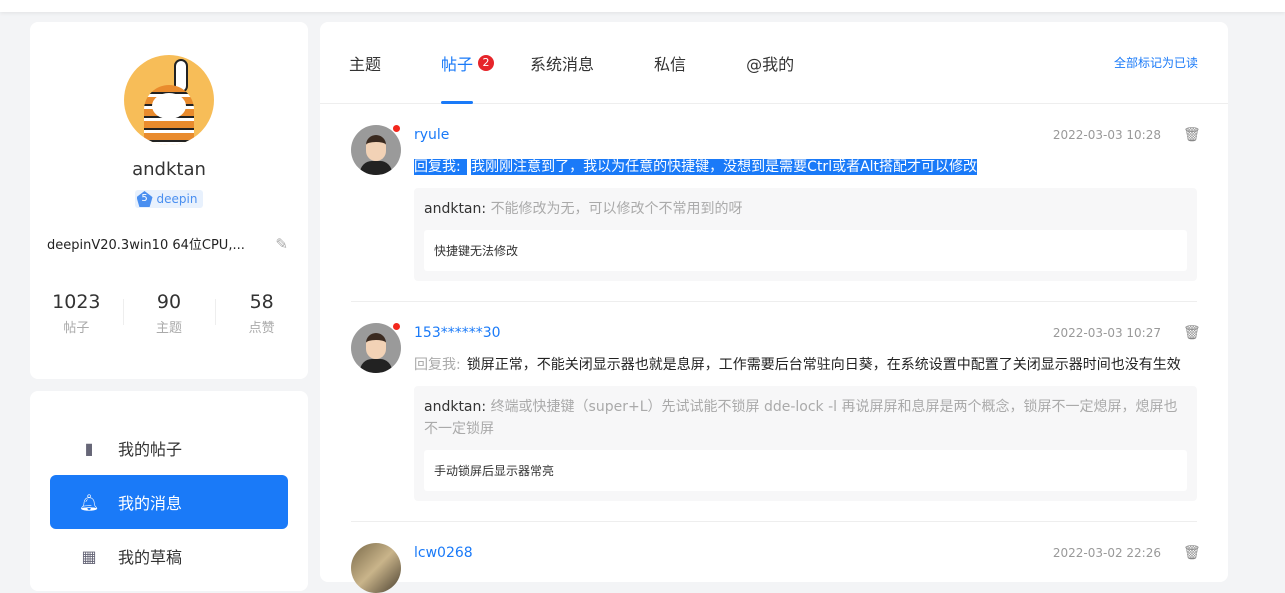  Describe the element at coordinates (805, 250) in the screenshot. I see `topic-link: 快捷键无法修改` at that location.